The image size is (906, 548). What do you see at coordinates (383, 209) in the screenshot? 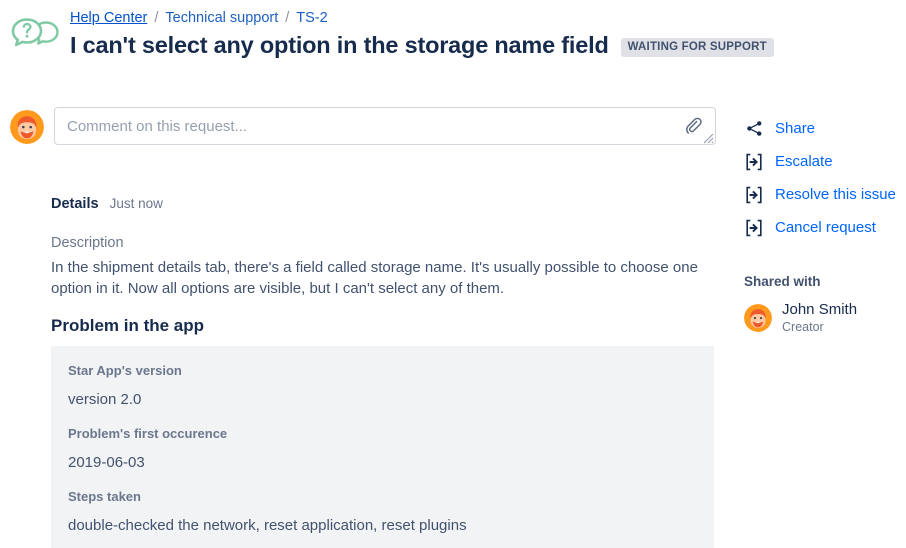
I see `details-header: Details Just now` at bounding box center [383, 209].